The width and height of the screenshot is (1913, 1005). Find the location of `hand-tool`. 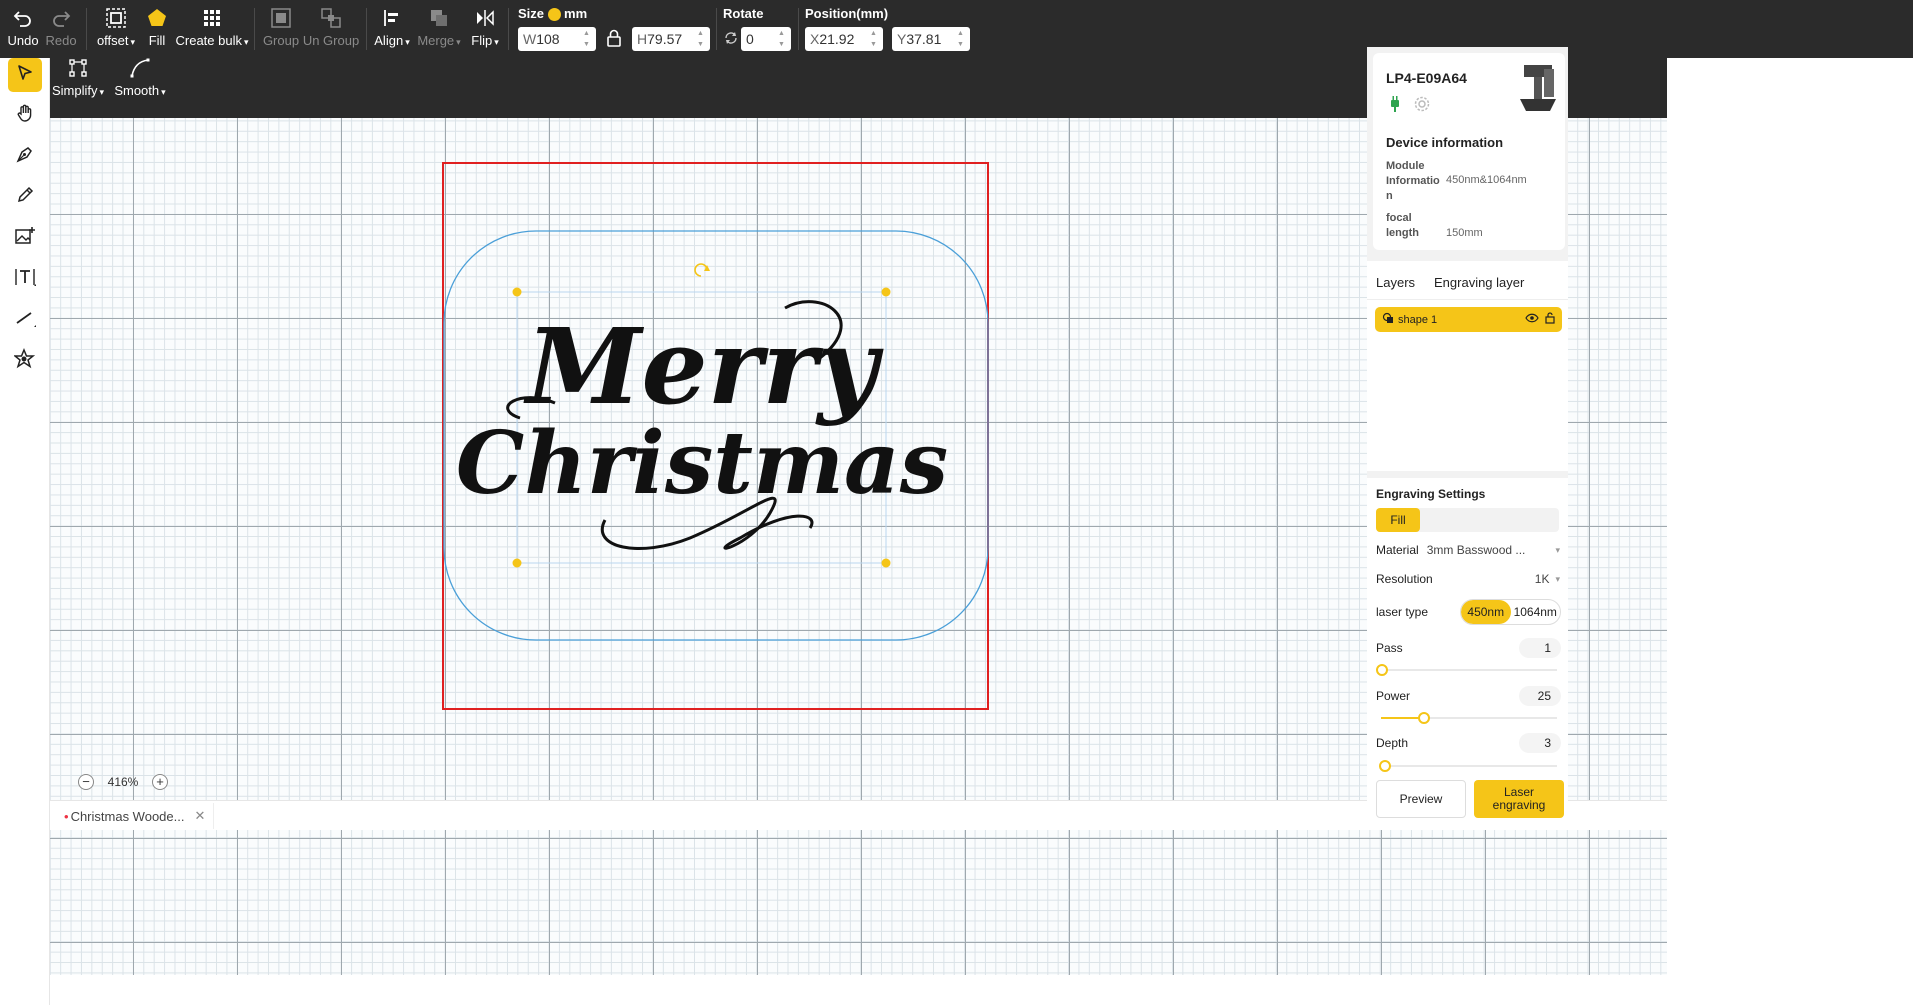

hand-tool is located at coordinates (25, 115).